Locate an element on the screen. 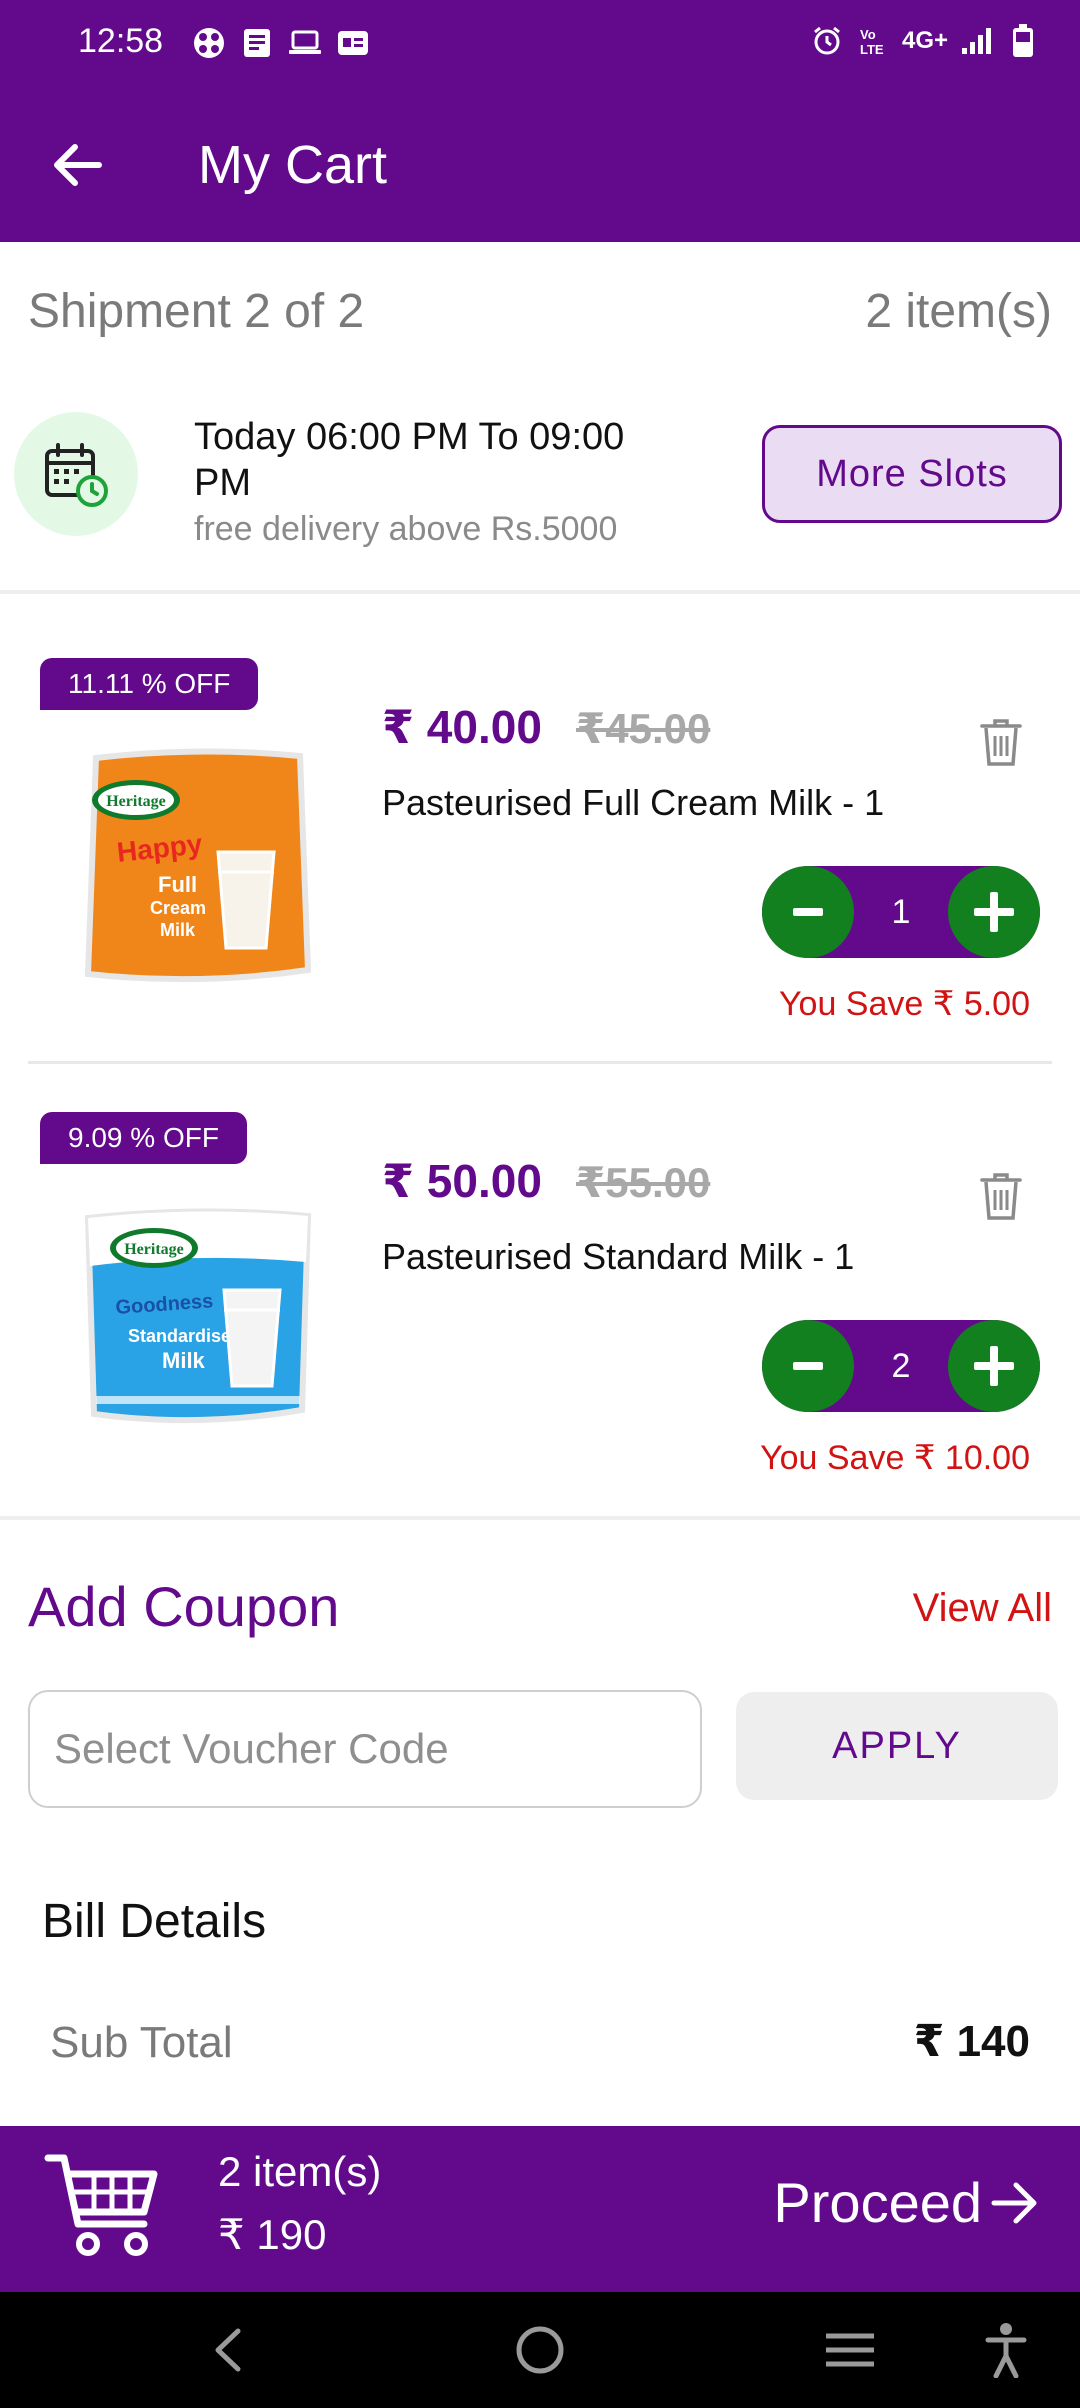  checkout-bar: 2 item(s) ₹ 190 Proceed is located at coordinates (540, 2209).